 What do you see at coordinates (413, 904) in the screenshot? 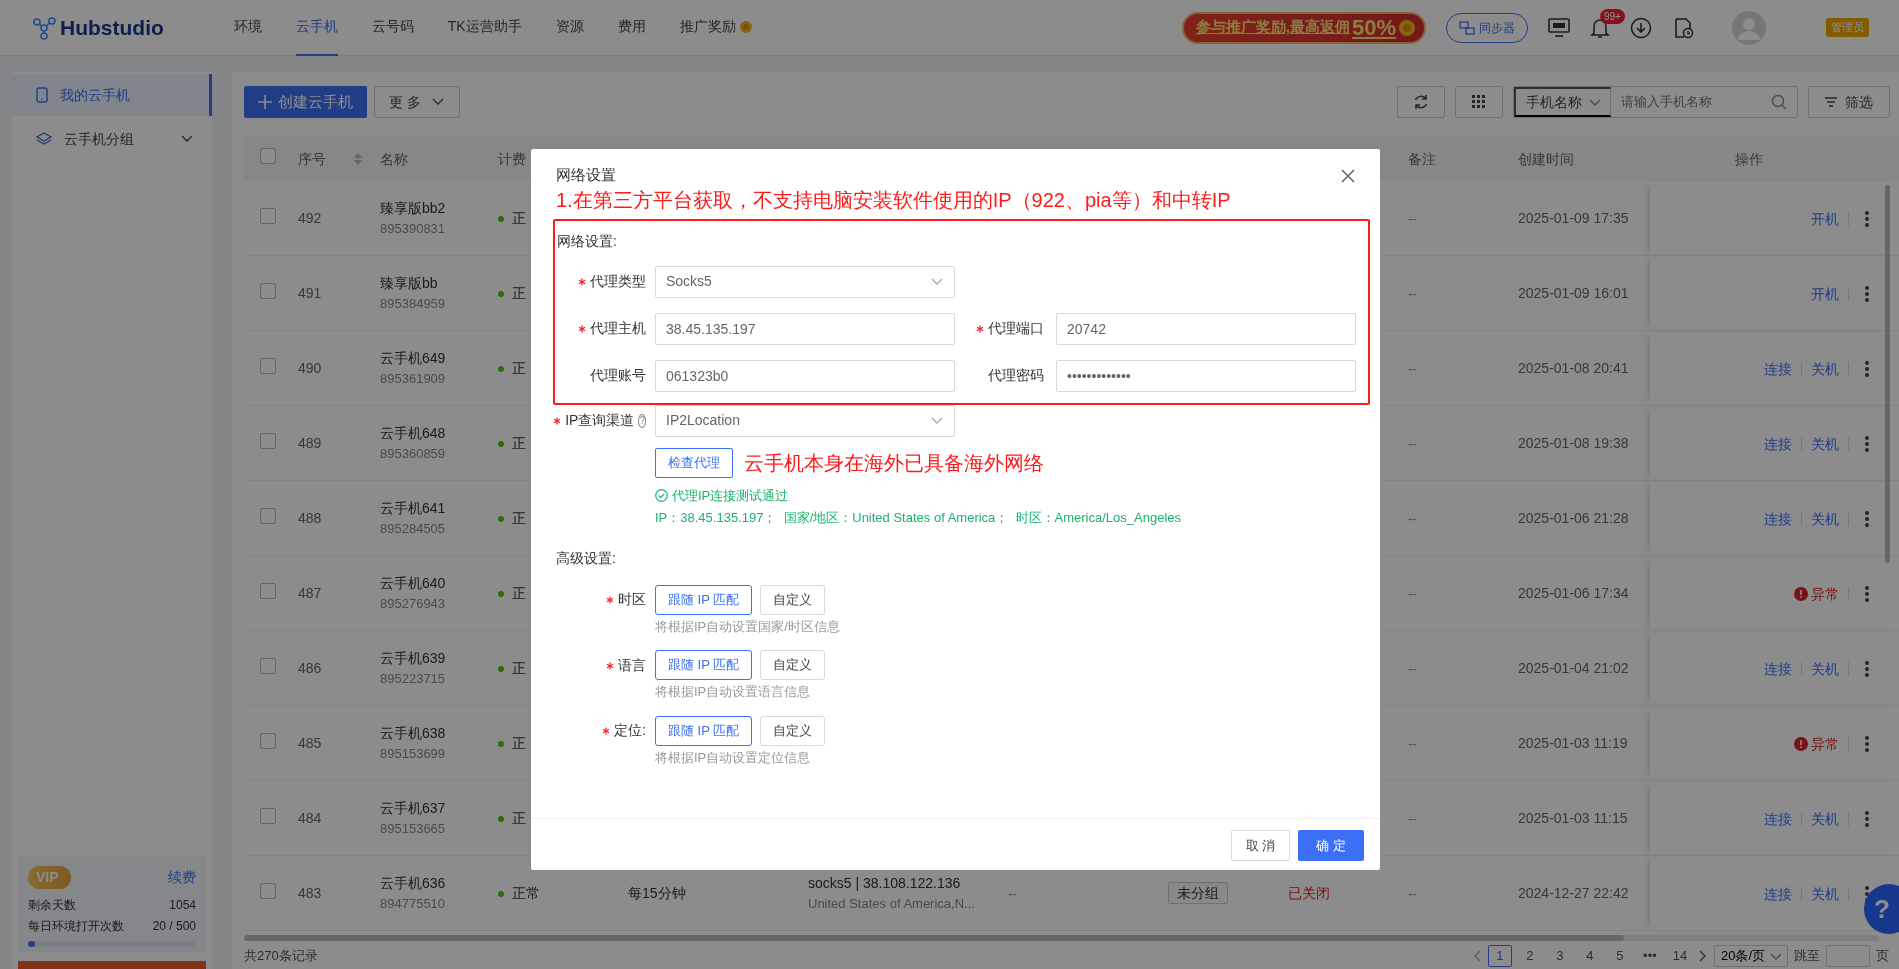
I see `phone-id: 894775510` at bounding box center [413, 904].